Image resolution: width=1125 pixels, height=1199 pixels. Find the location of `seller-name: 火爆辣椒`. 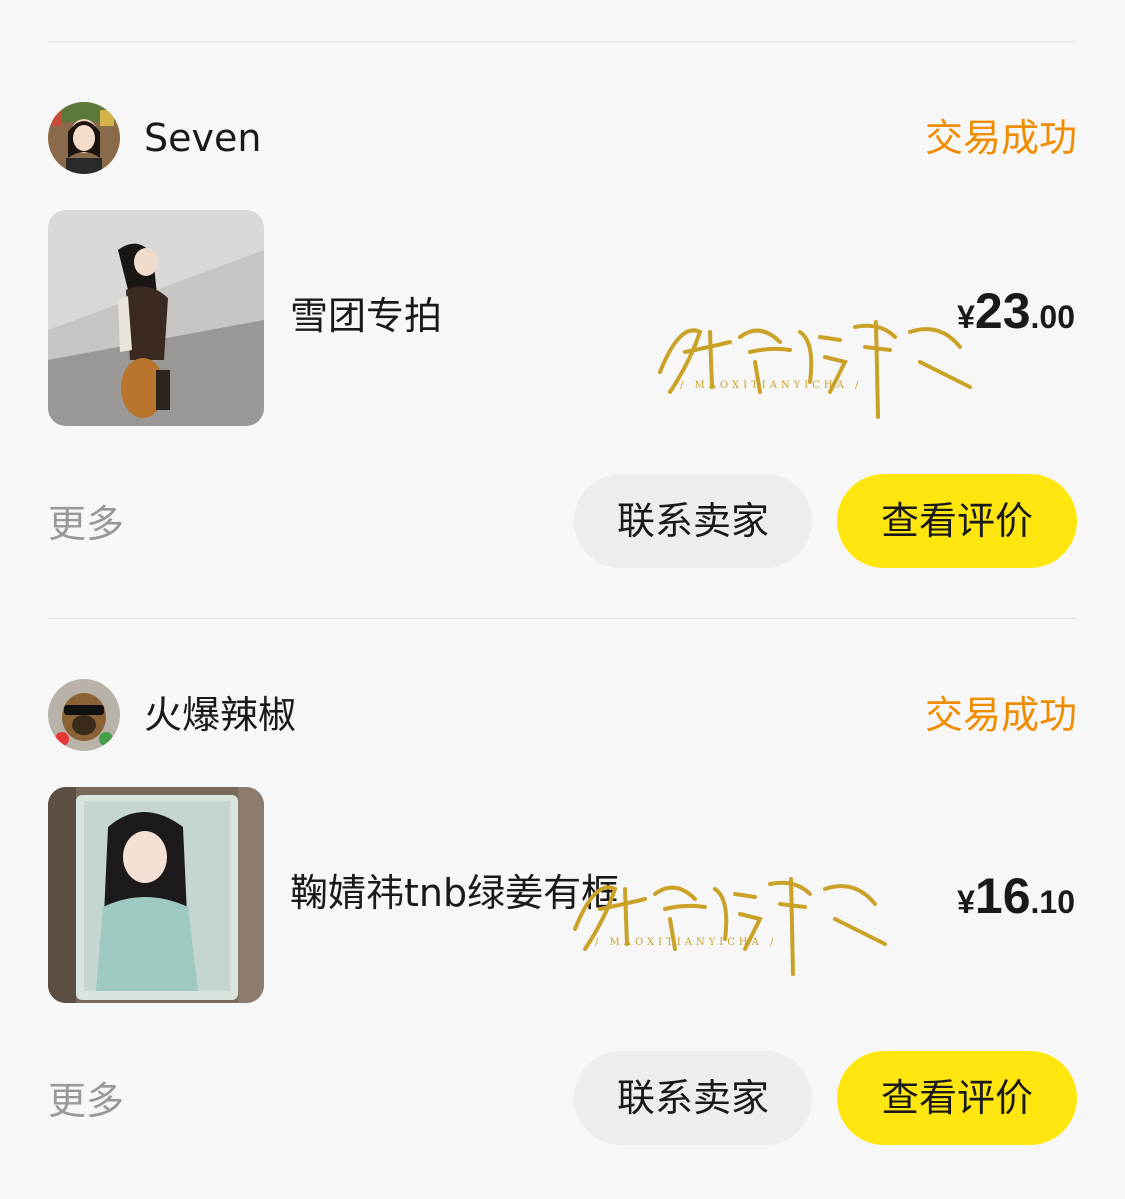

seller-name: 火爆辣椒 is located at coordinates (220, 715).